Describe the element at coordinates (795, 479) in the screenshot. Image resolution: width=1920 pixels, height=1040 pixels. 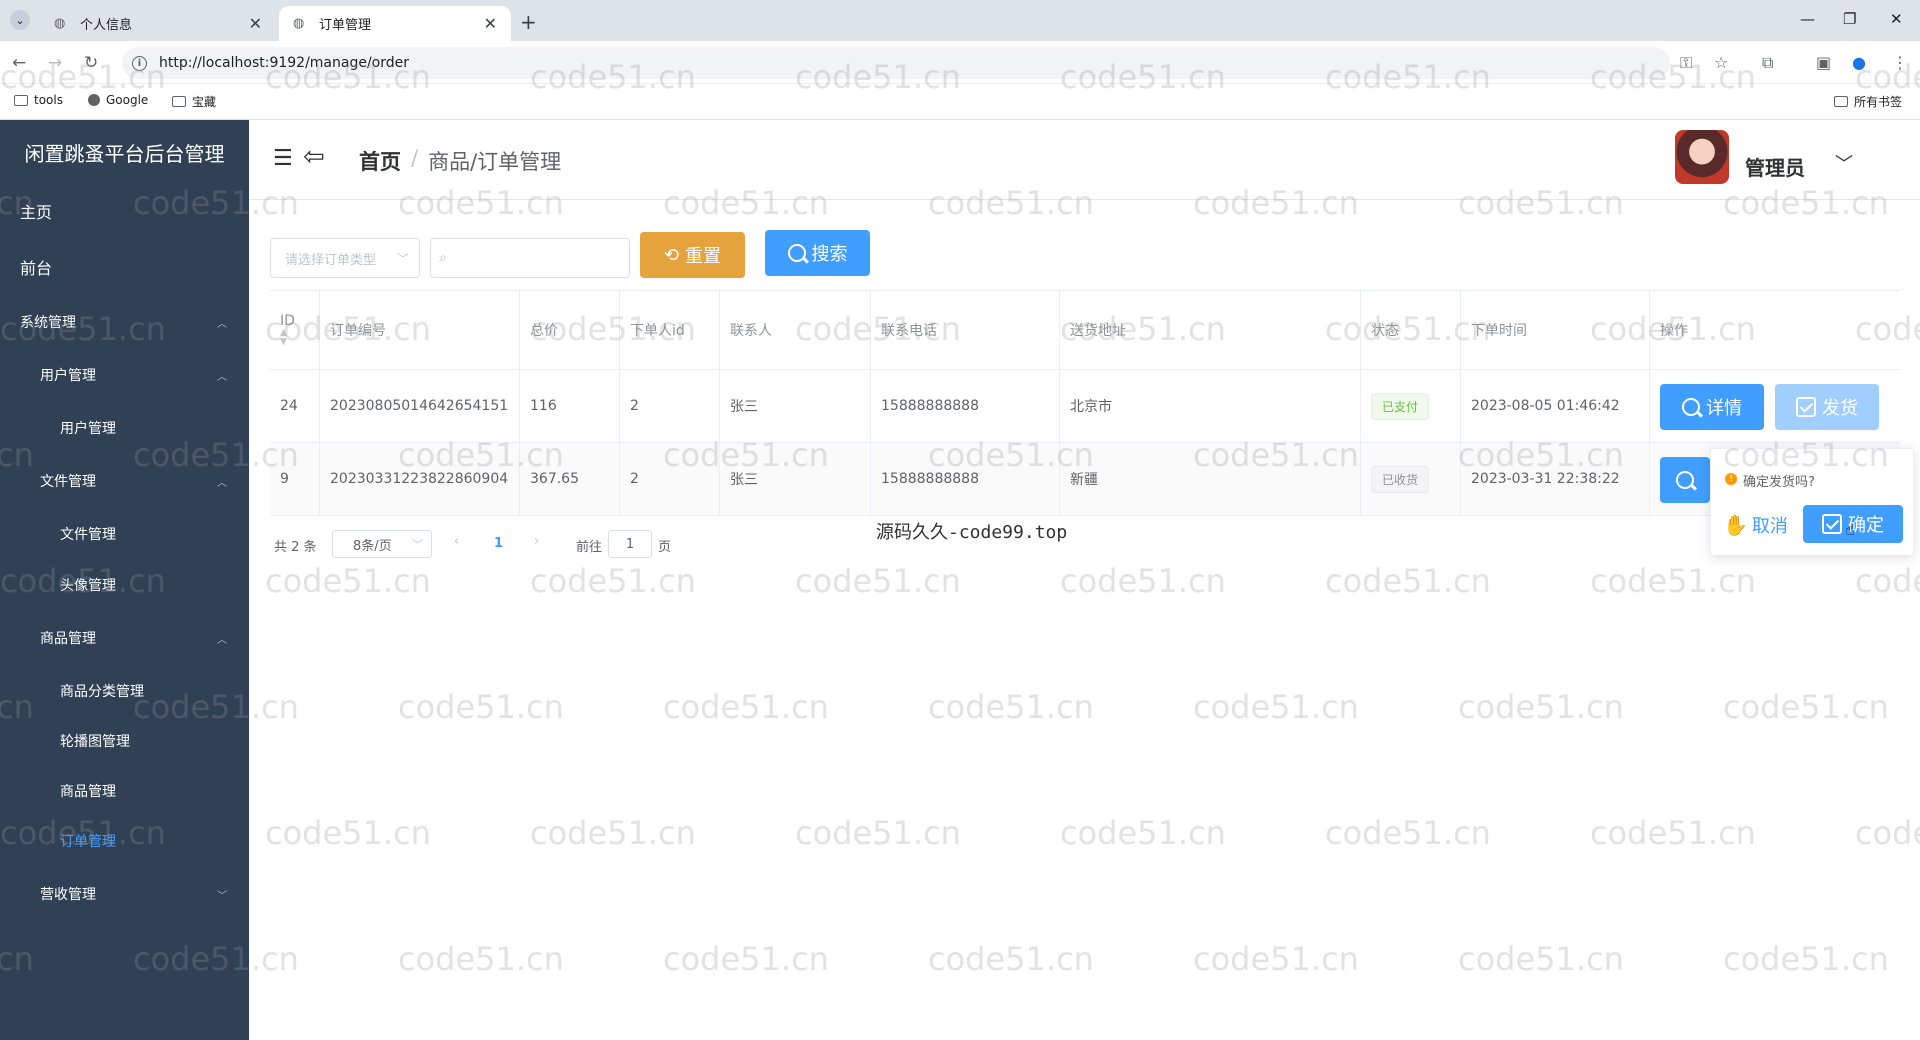
I see `cell-contact: 张三` at that location.